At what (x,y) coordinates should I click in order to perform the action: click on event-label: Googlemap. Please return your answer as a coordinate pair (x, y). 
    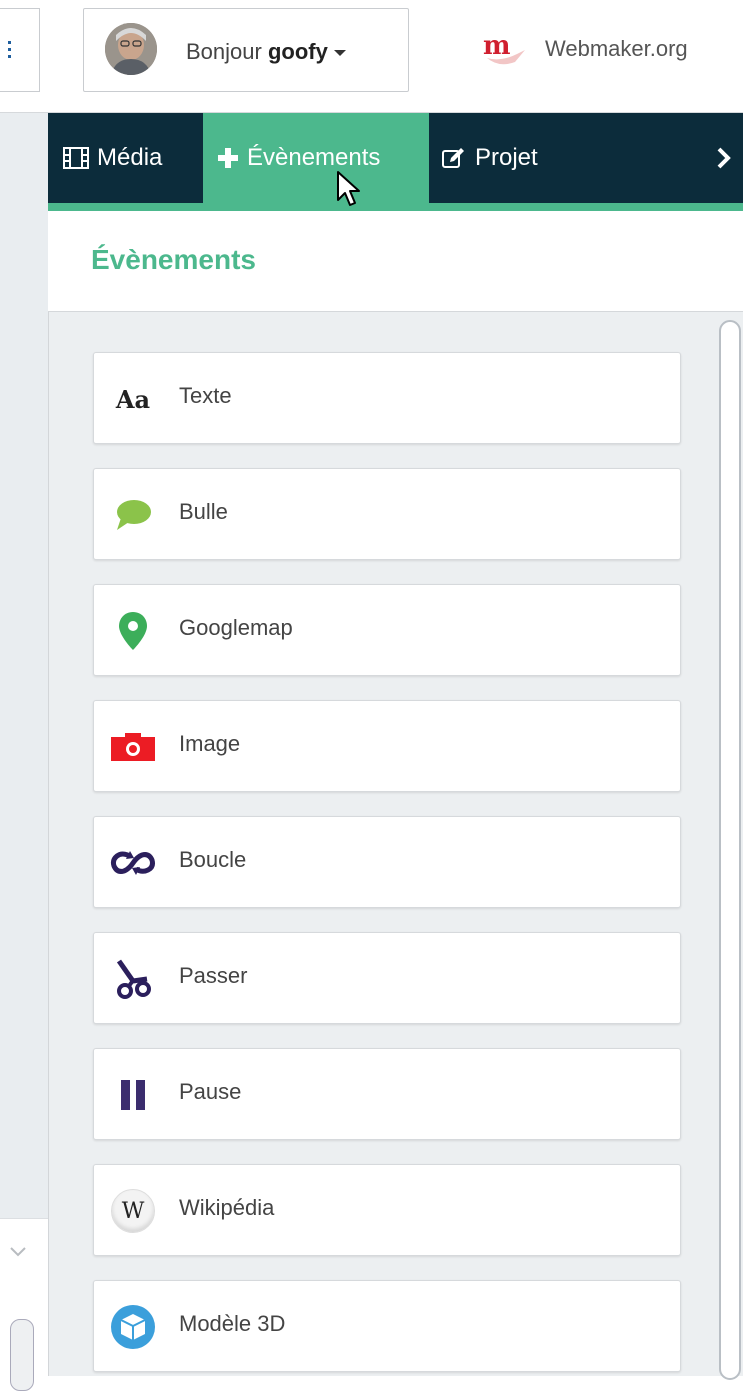
    Looking at the image, I should click on (236, 627).